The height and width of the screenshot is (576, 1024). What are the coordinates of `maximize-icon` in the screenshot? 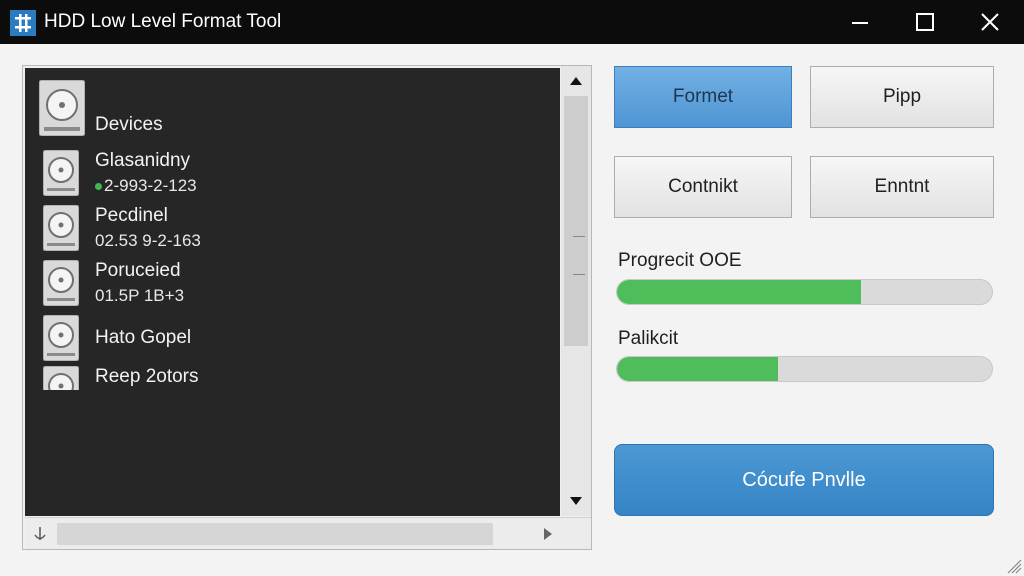 It's located at (925, 22).